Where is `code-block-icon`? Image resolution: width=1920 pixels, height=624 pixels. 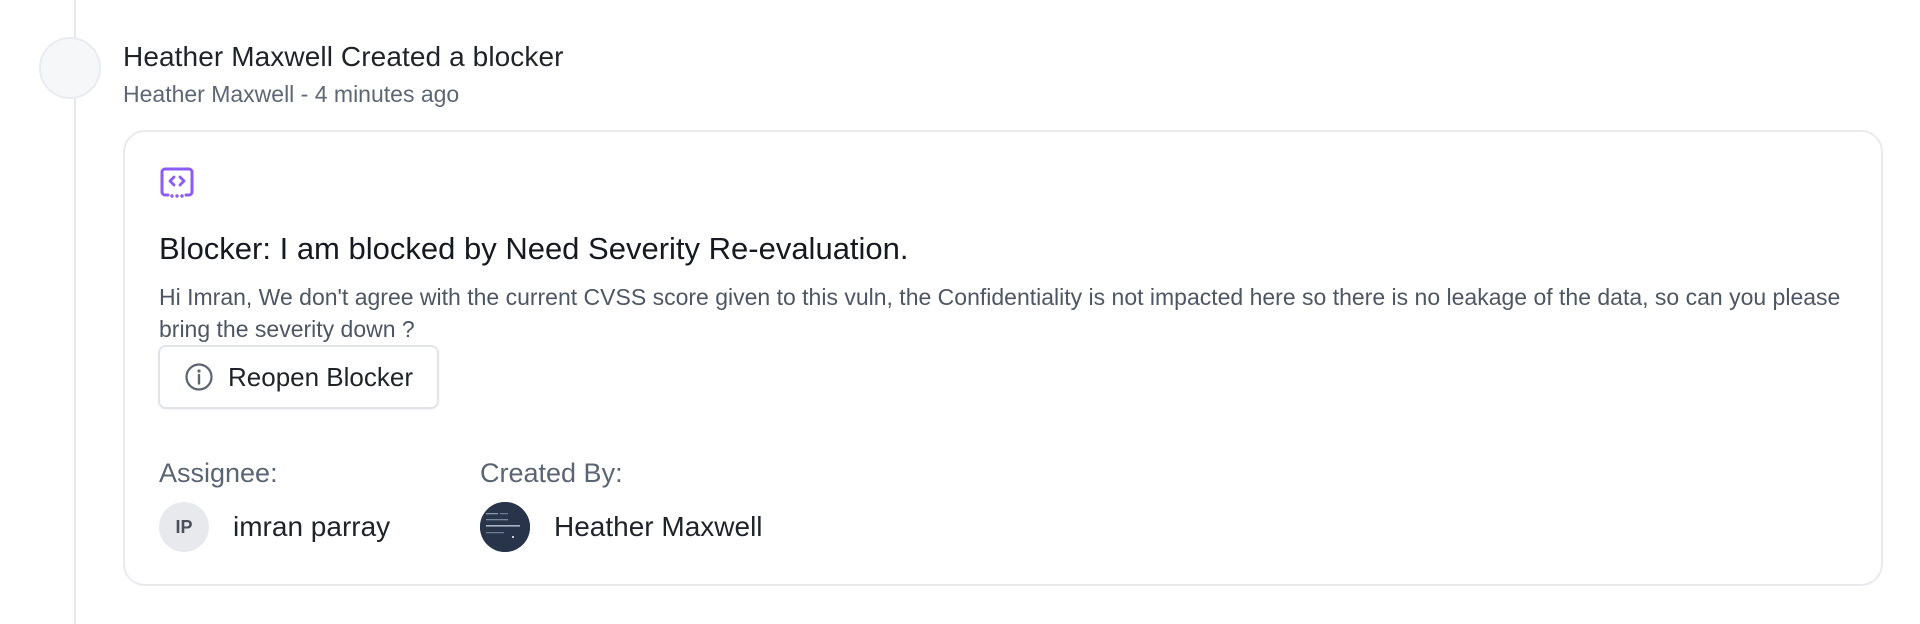
code-block-icon is located at coordinates (177, 184).